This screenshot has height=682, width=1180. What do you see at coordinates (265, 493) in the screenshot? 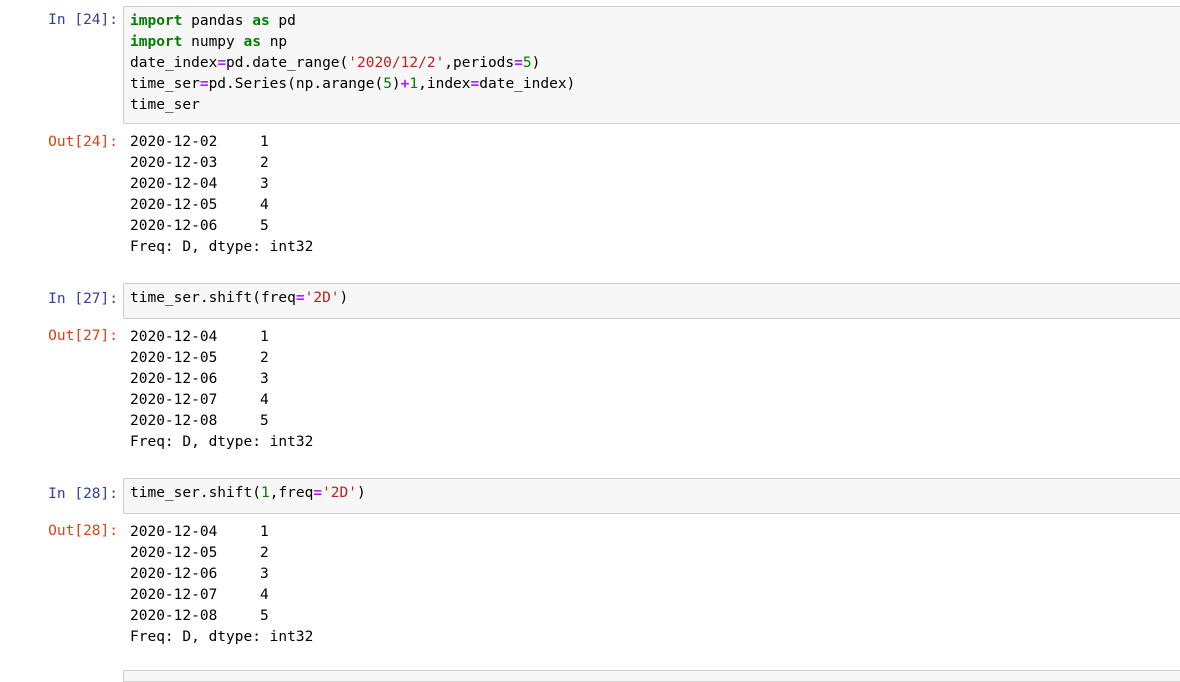
I see `number-token: 1` at bounding box center [265, 493].